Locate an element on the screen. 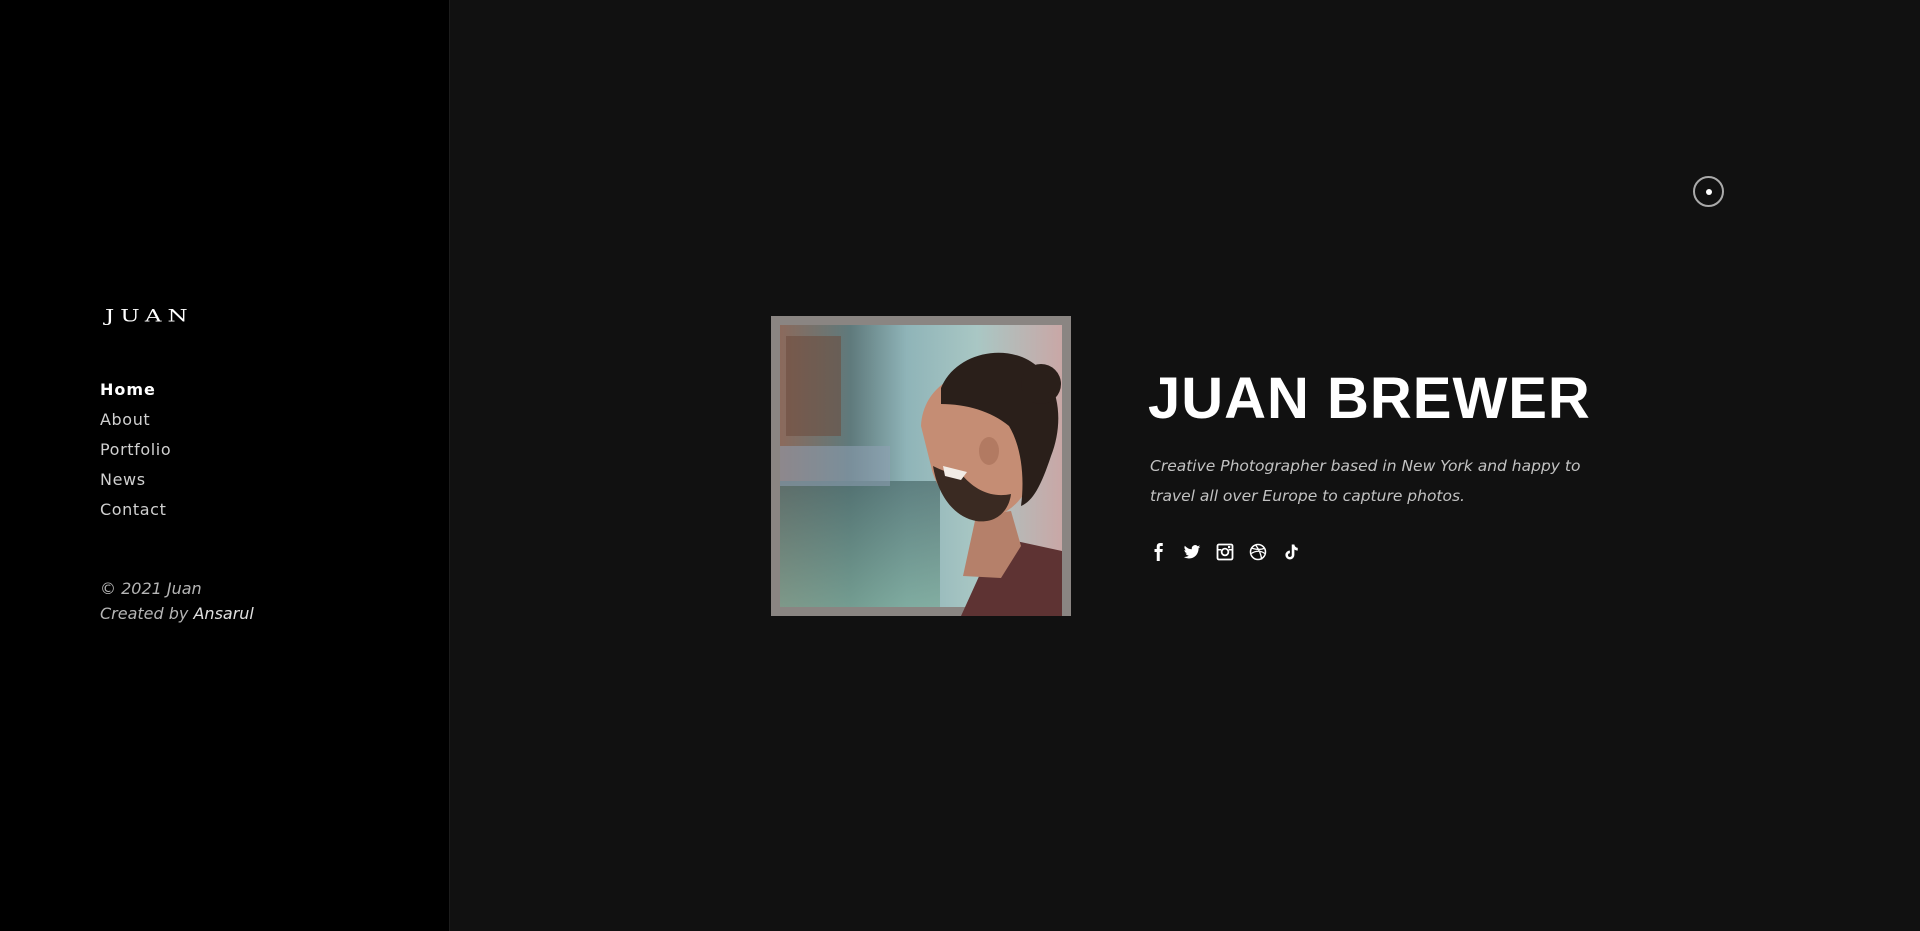 The height and width of the screenshot is (931, 1920). portrait-photo is located at coordinates (921, 466).